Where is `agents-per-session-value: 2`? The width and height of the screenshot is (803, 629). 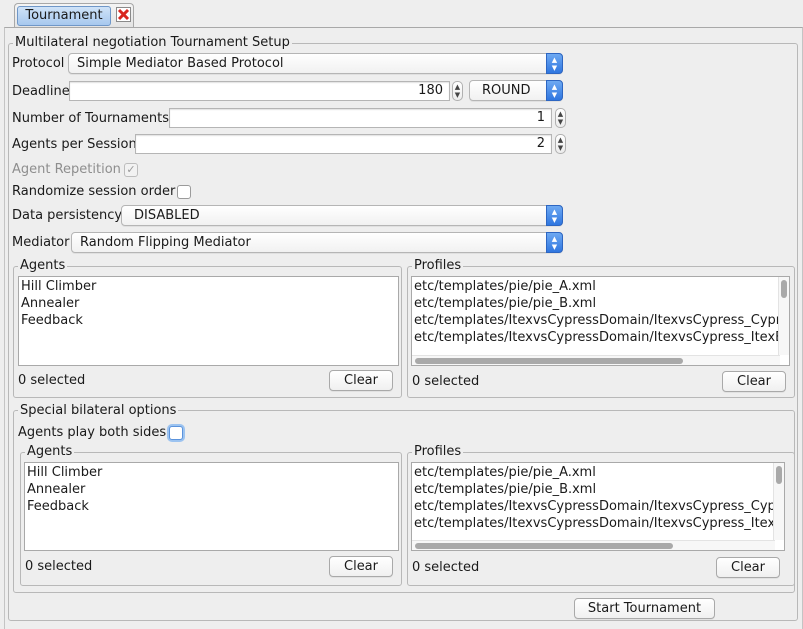
agents-per-session-value: 2 is located at coordinates (540, 143).